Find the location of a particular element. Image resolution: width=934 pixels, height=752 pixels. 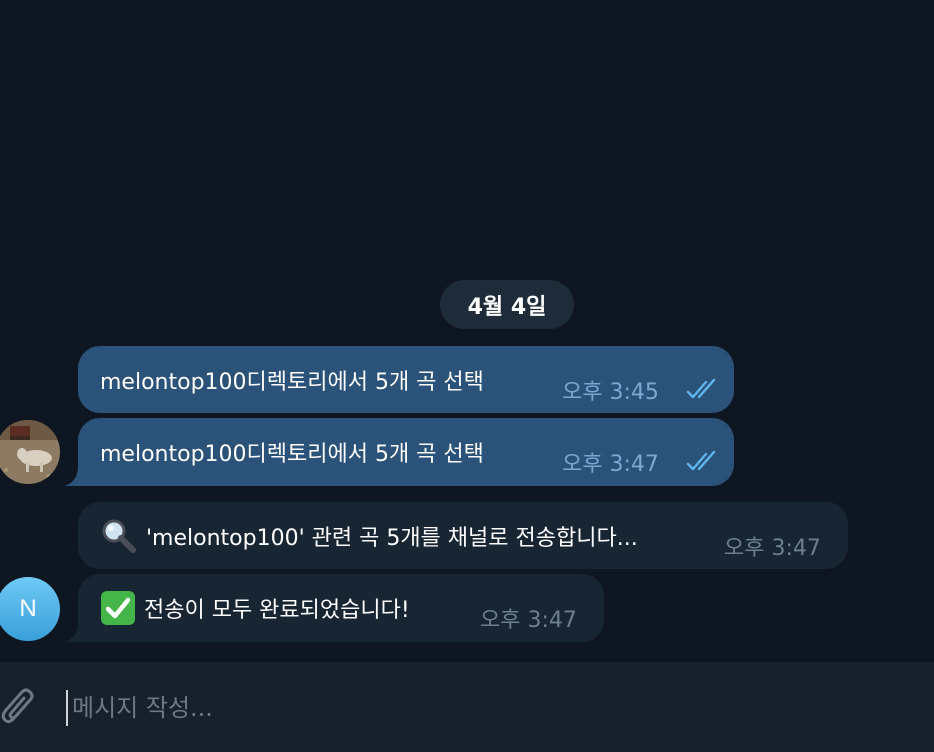

sender-avatar-initial: N is located at coordinates (30, 609).